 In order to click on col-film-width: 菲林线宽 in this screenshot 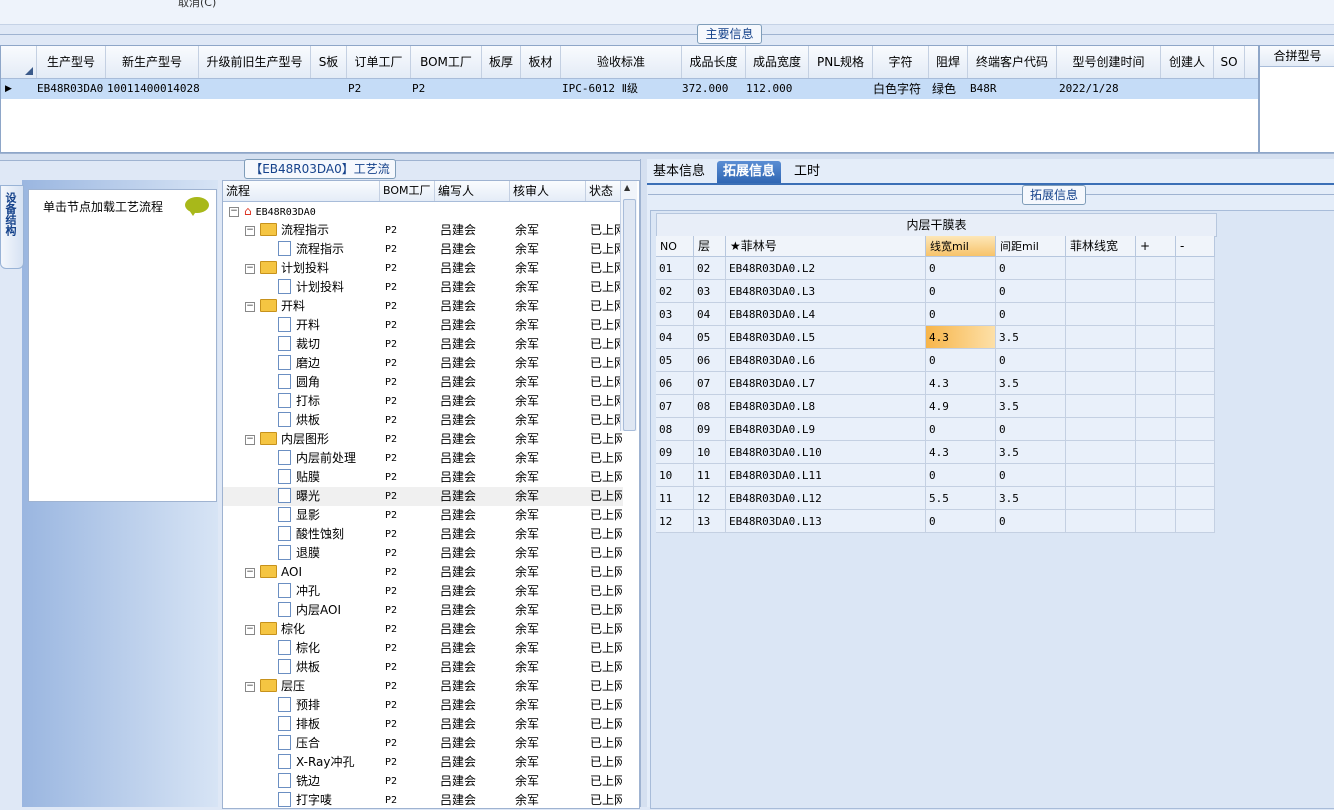, I will do `click(1101, 246)`.